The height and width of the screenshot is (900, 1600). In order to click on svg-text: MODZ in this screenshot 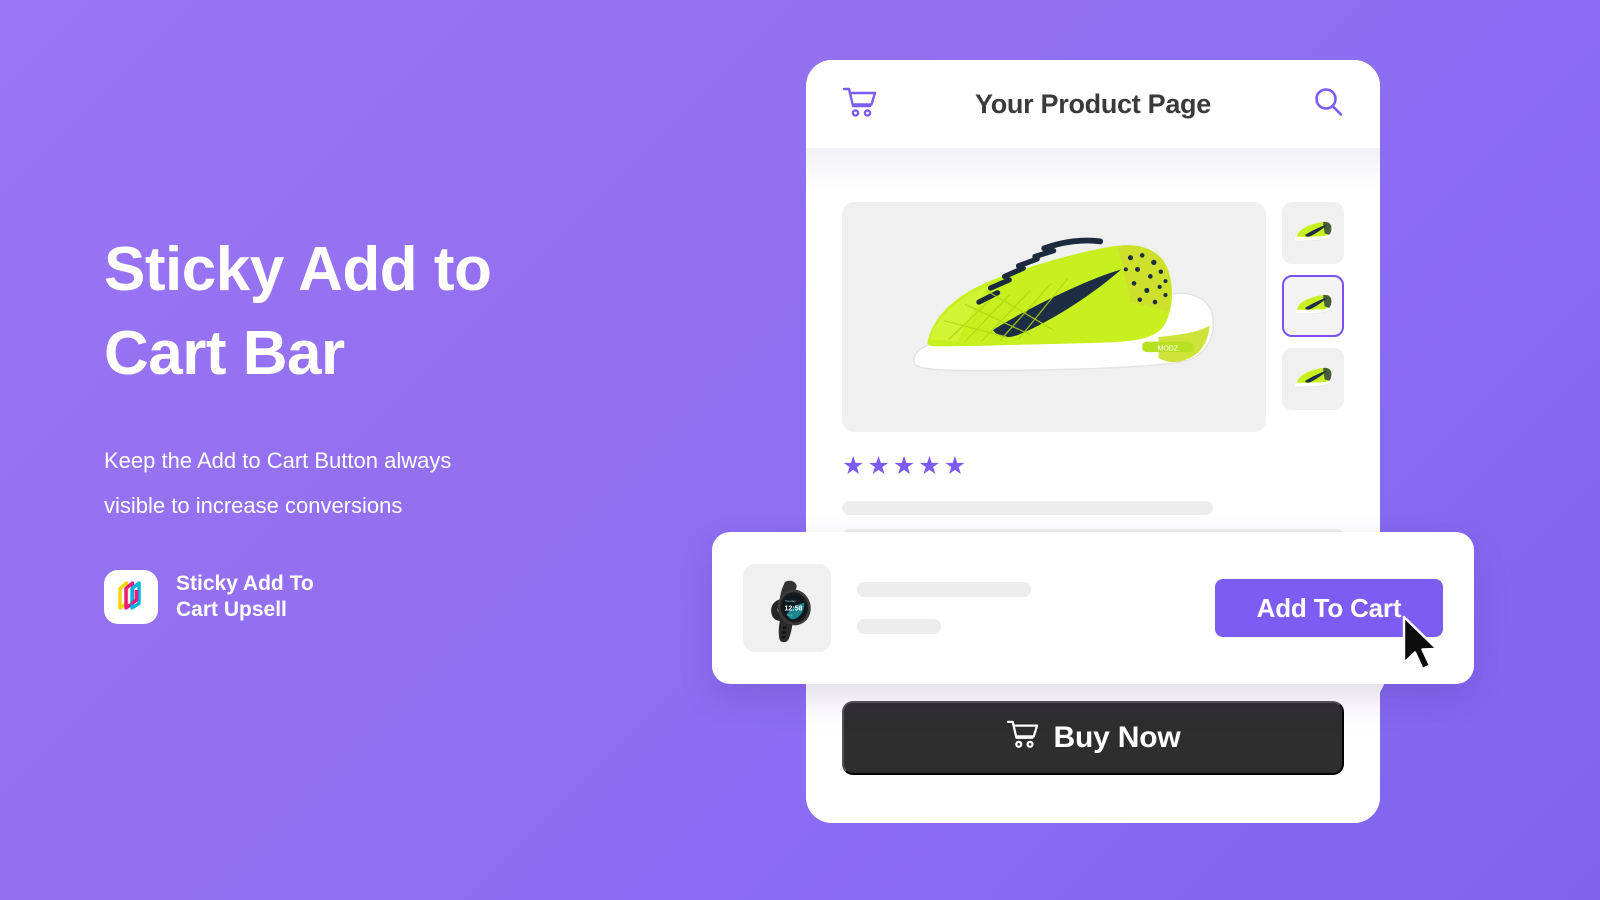, I will do `click(1168, 348)`.